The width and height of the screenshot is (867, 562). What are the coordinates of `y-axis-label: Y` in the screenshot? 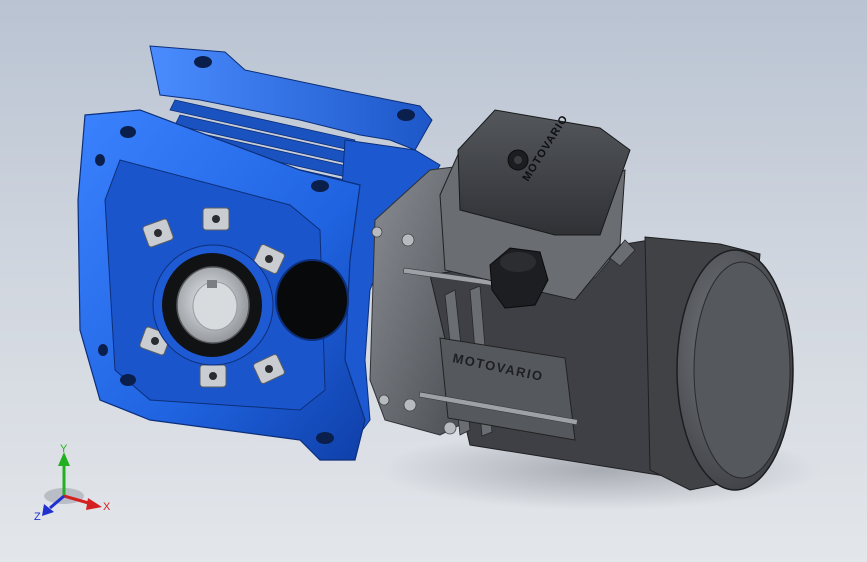 It's located at (64, 449).